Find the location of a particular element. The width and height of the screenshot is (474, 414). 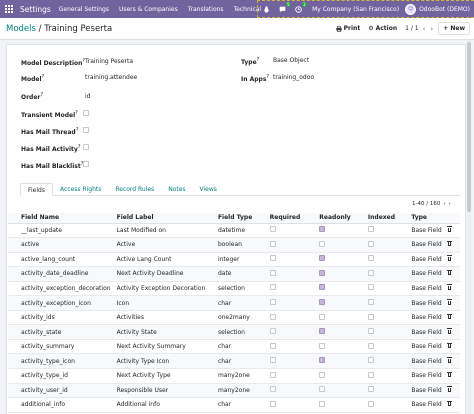

menu-general-settings: General Settings is located at coordinates (84, 9).